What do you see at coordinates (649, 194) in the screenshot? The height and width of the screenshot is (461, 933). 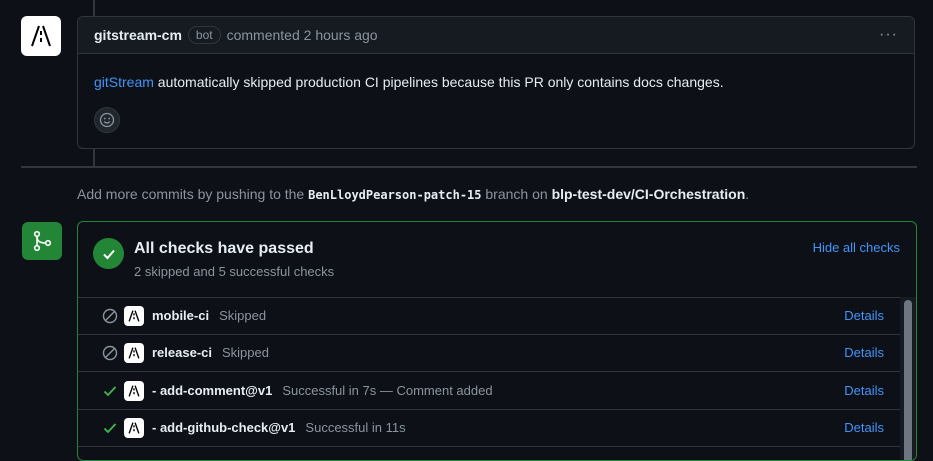 I see `repo-link: blp-test-dev/CI-Orchestration` at bounding box center [649, 194].